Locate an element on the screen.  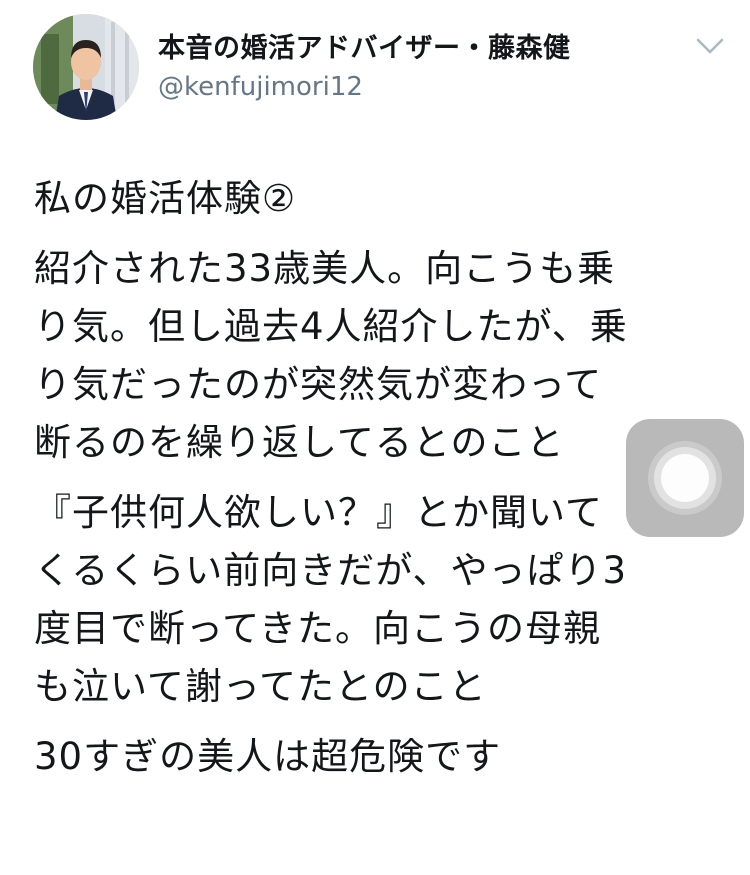
avatar is located at coordinates (86, 67).